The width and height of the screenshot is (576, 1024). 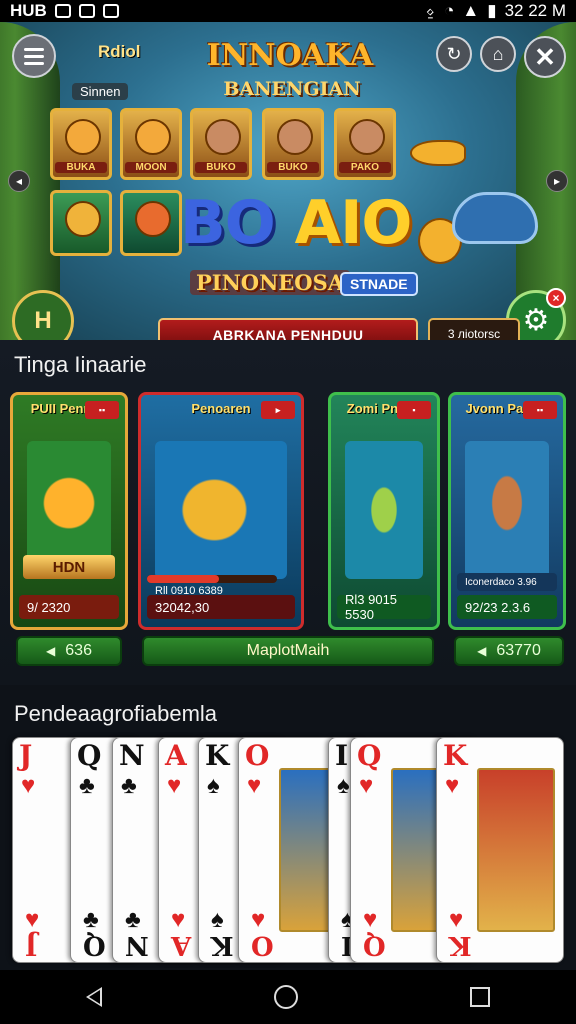 What do you see at coordinates (78, 650) in the screenshot?
I see `bet-left-value: 636` at bounding box center [78, 650].